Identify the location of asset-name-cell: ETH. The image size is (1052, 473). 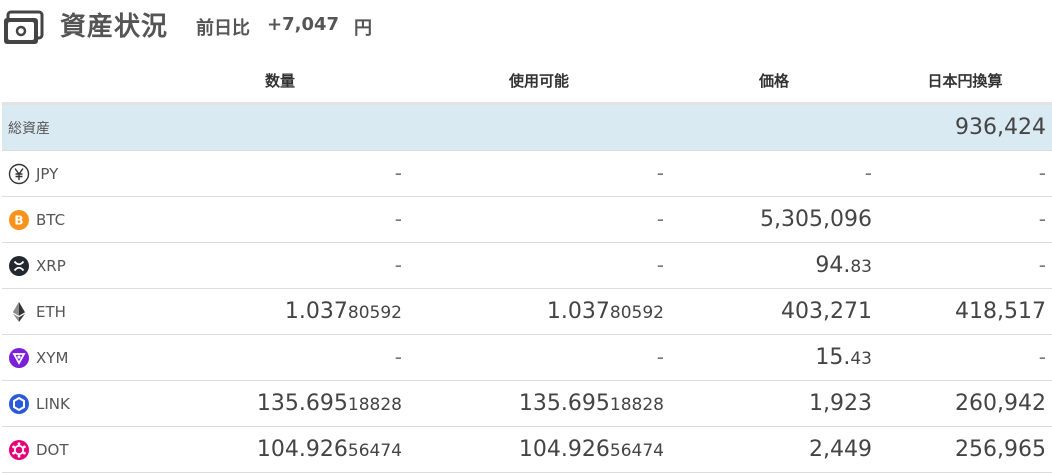
(77, 311).